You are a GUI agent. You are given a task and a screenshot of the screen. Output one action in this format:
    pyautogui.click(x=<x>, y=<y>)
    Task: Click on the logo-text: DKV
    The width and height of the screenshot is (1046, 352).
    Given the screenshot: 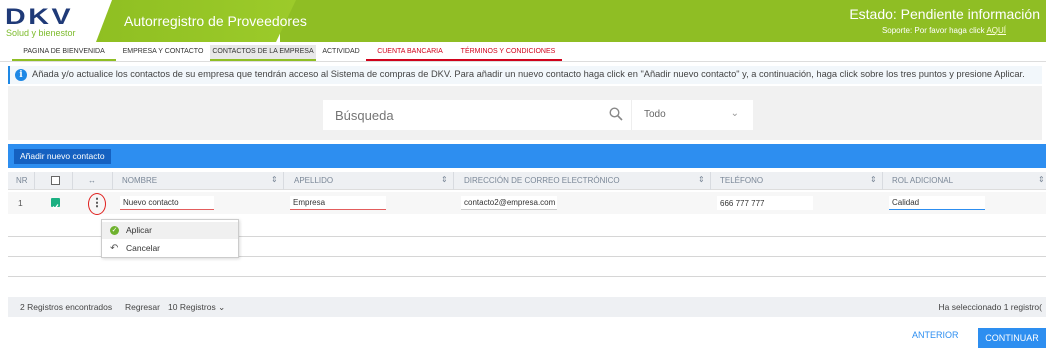 What is the action you would take?
    pyautogui.click(x=39, y=16)
    